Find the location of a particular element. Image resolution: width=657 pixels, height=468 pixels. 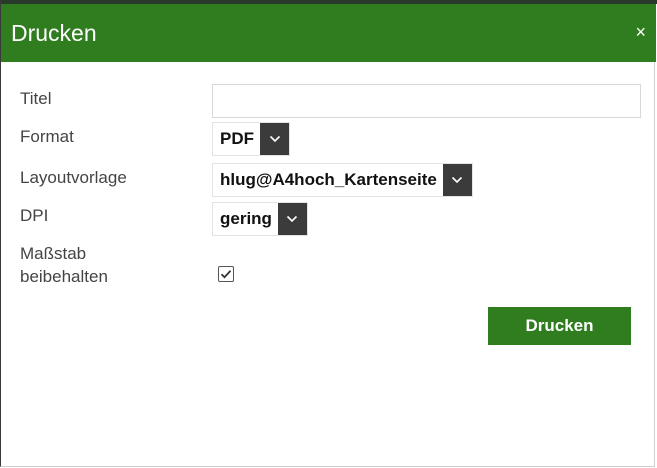

layout-select: hlug@A4hoch_Kartenseite is located at coordinates (342, 180).